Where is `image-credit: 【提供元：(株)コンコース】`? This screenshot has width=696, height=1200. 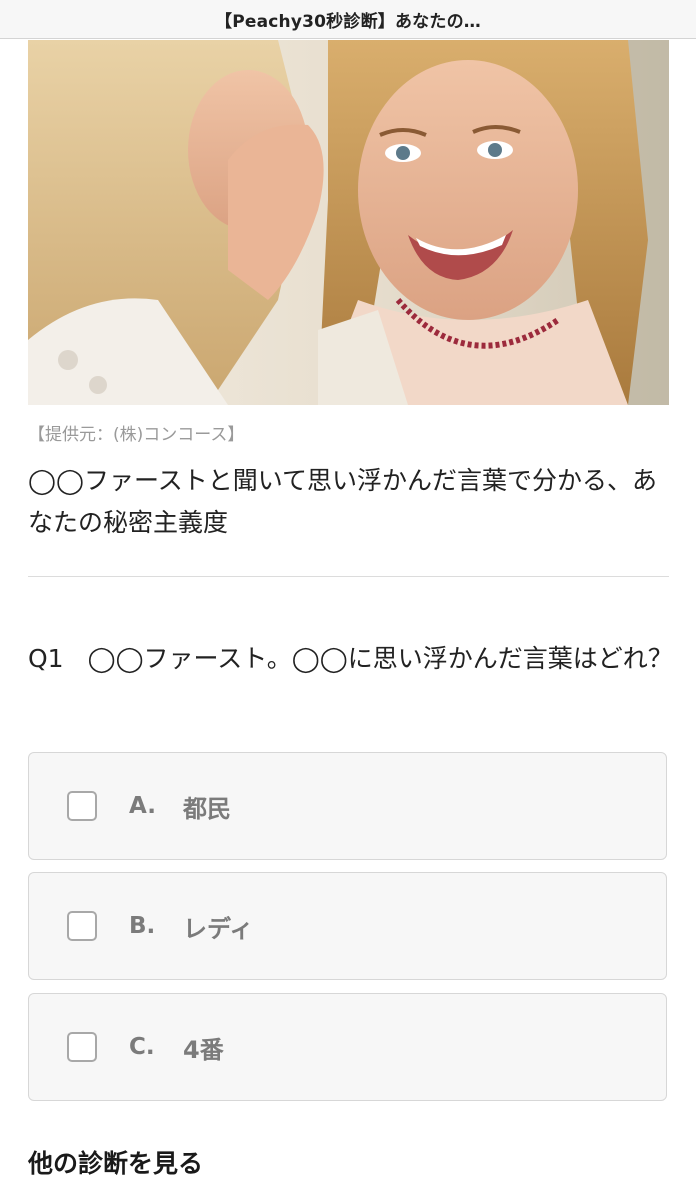
image-credit: 【提供元：(株)コンコース】 is located at coordinates (136, 435).